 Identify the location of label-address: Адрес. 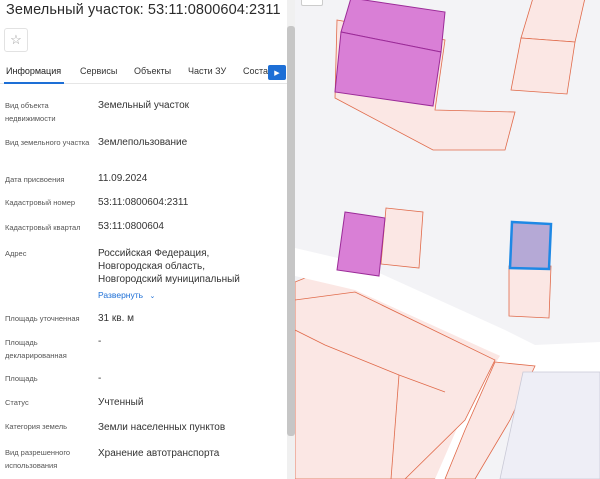
(16, 253).